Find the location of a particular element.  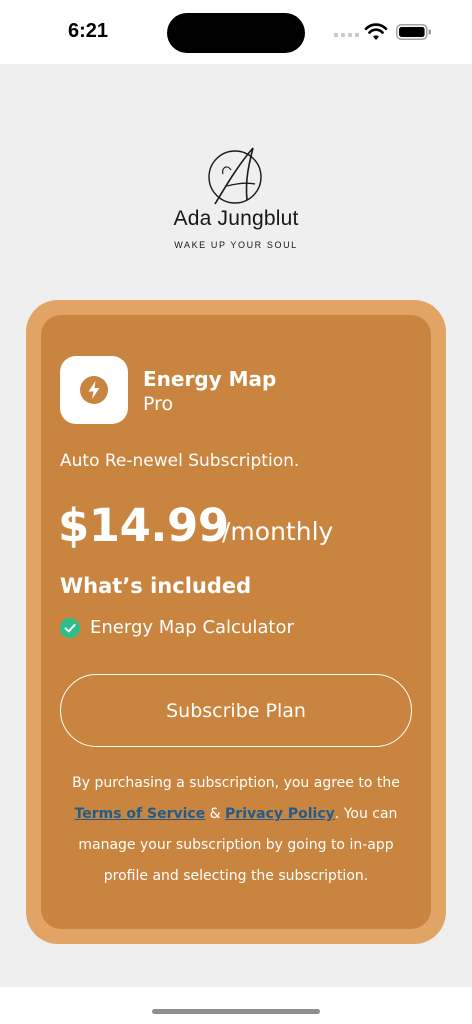

product-tier: Pro is located at coordinates (158, 404).